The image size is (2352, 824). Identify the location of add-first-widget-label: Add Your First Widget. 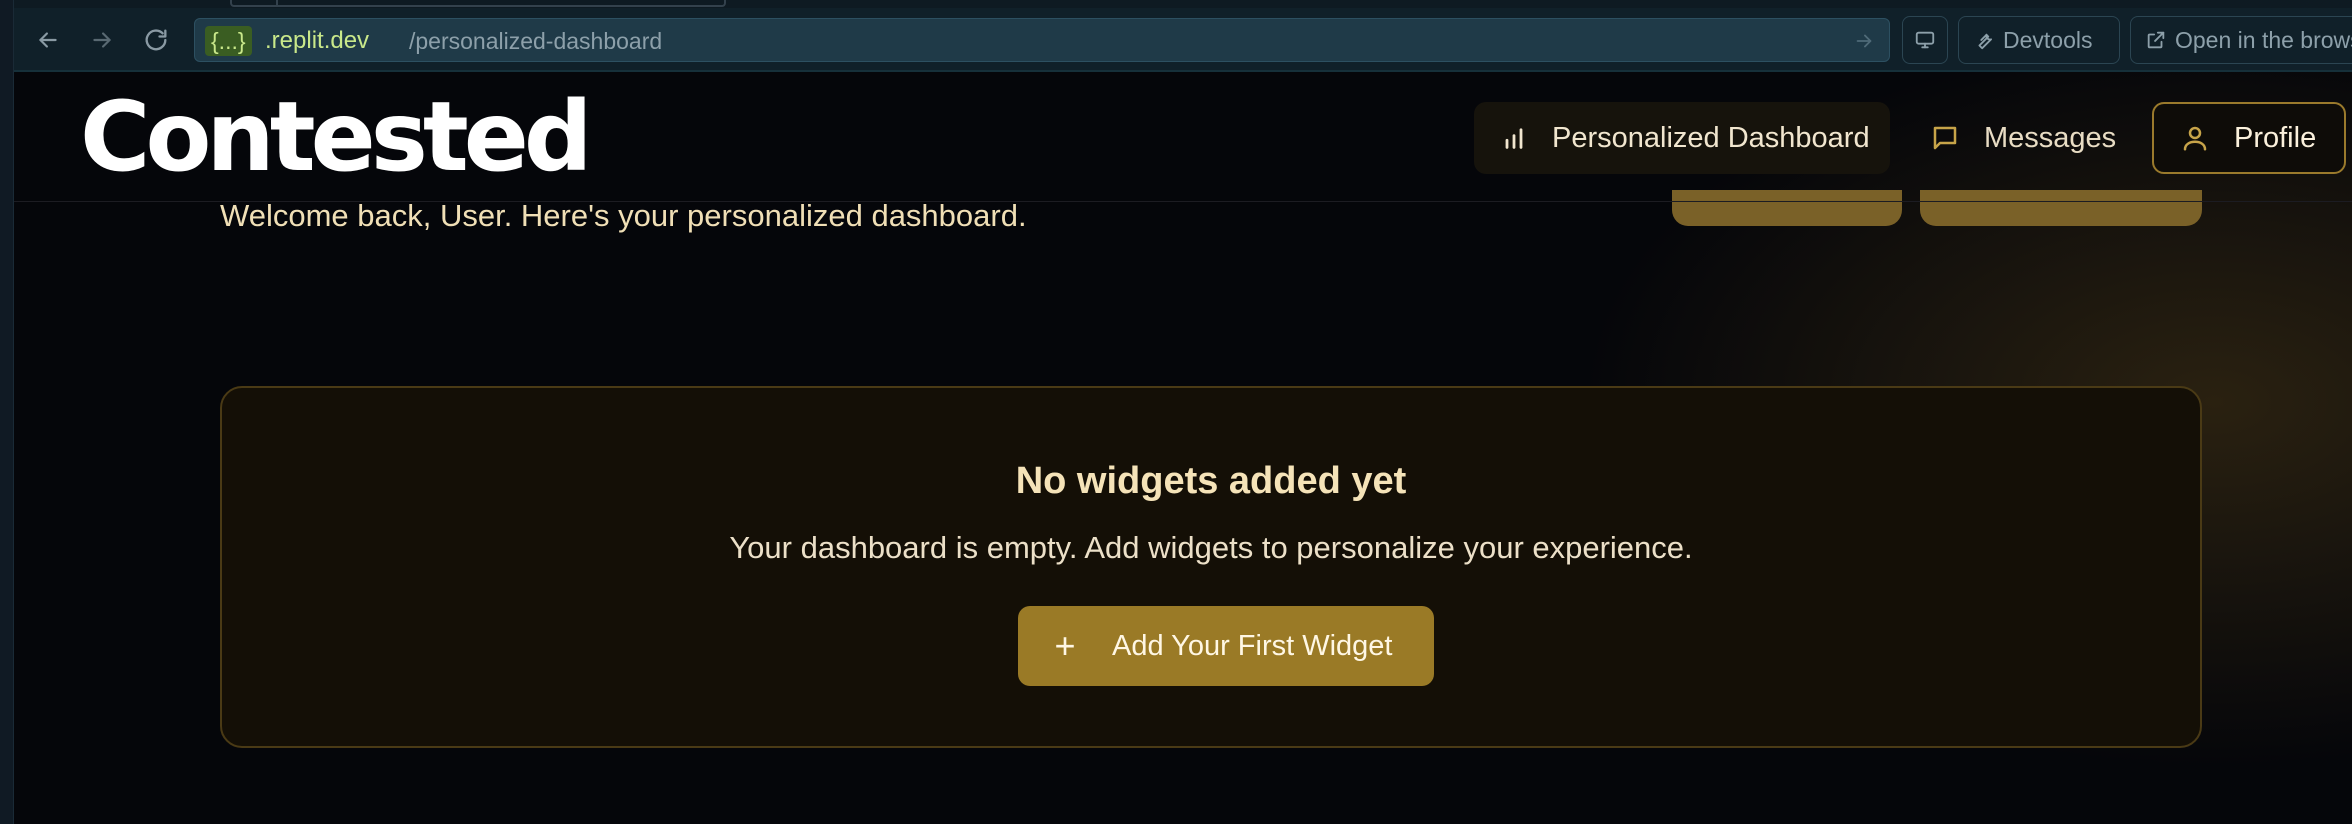
(1252, 645).